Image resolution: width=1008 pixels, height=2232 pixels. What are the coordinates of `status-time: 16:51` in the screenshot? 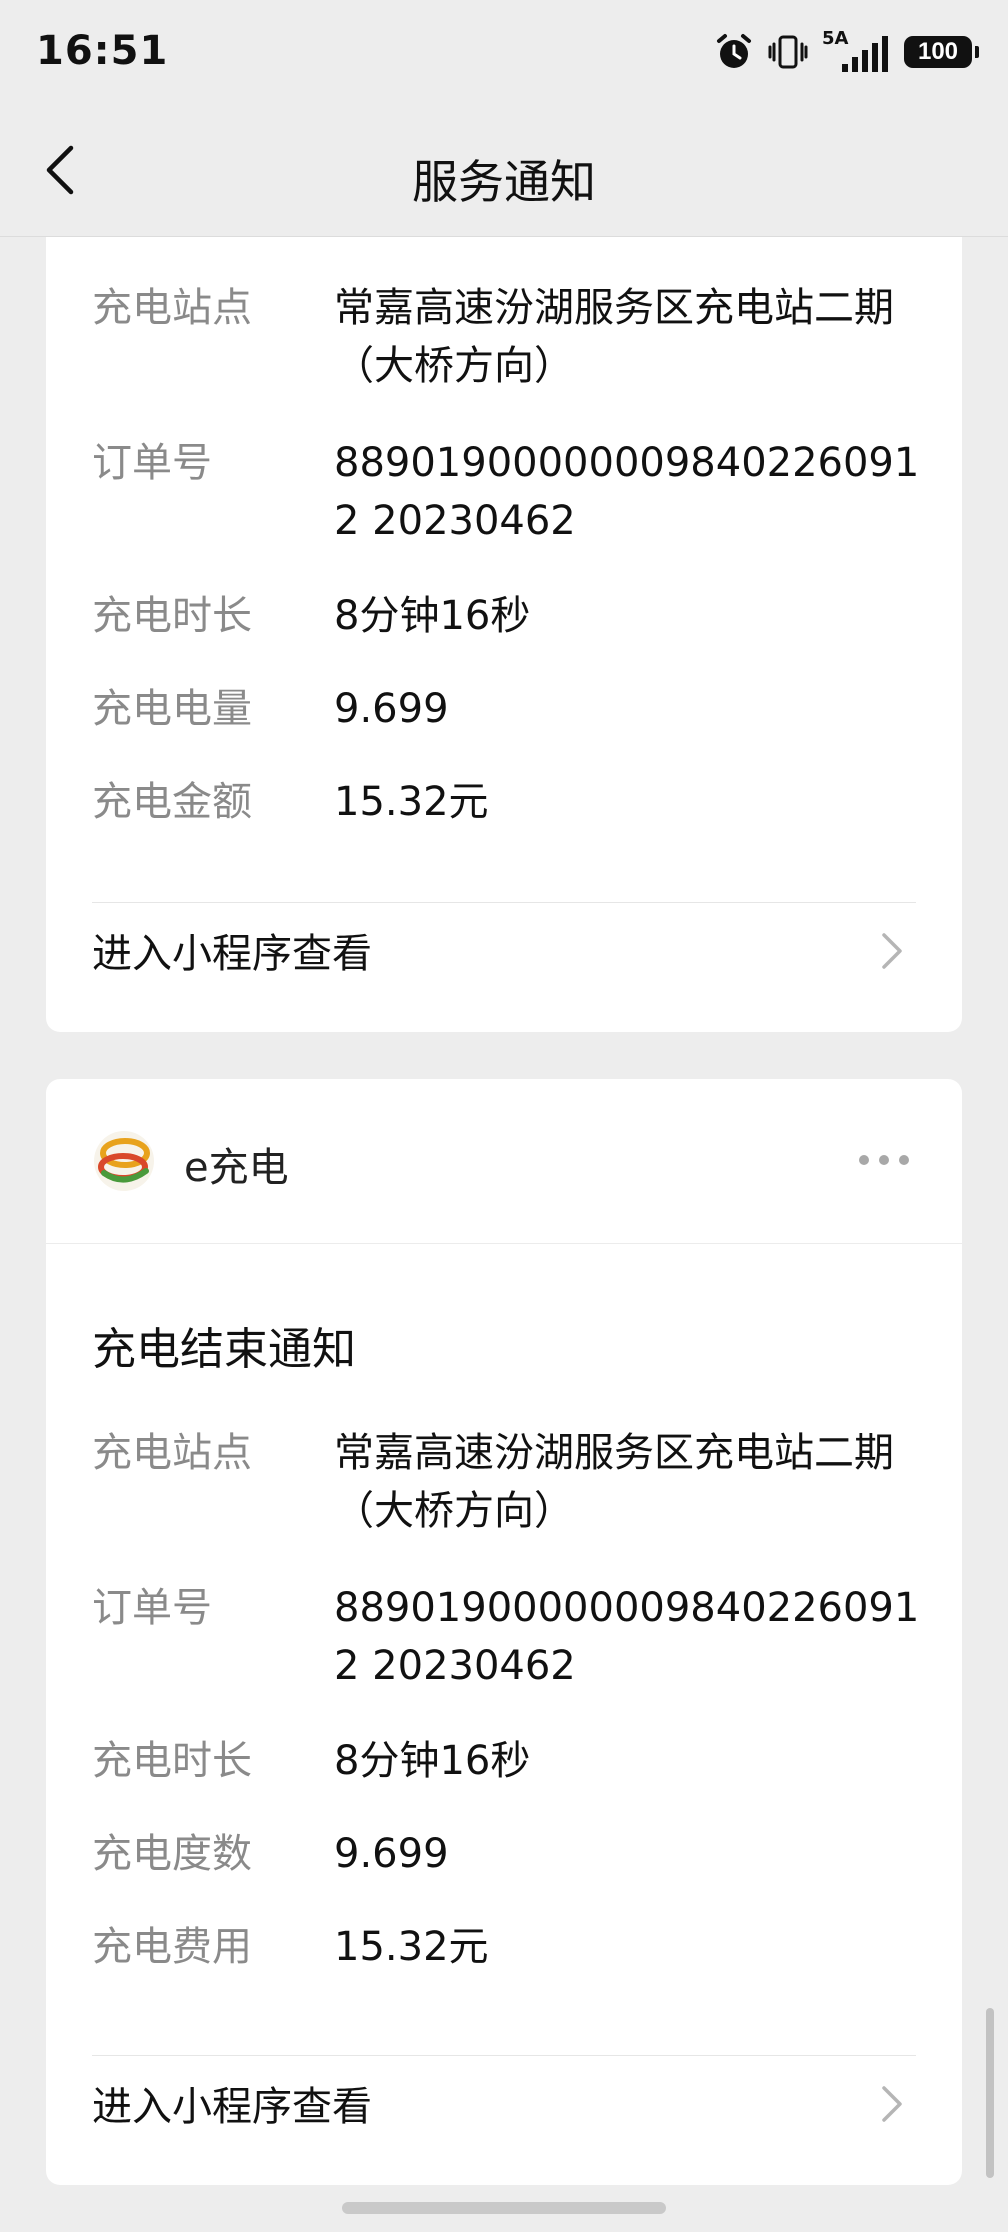 It's located at (102, 51).